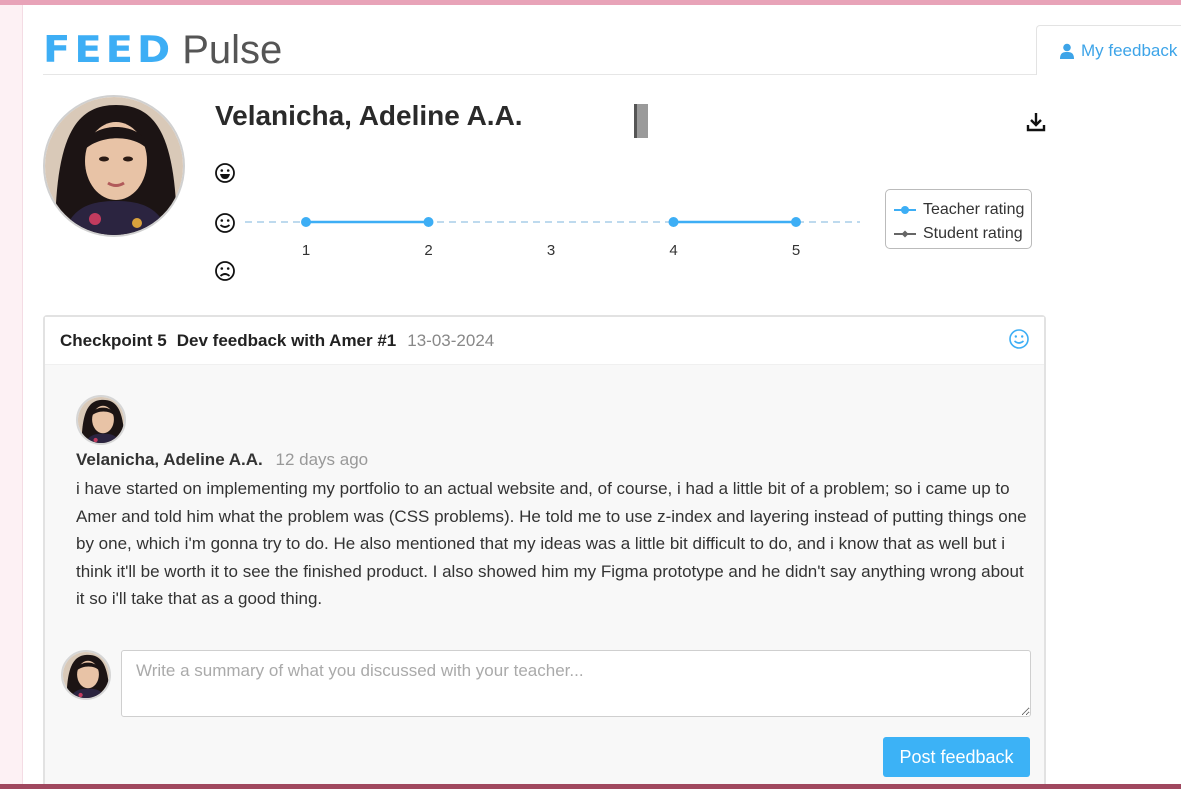  What do you see at coordinates (11, 395) in the screenshot?
I see `left-margin-strip` at bounding box center [11, 395].